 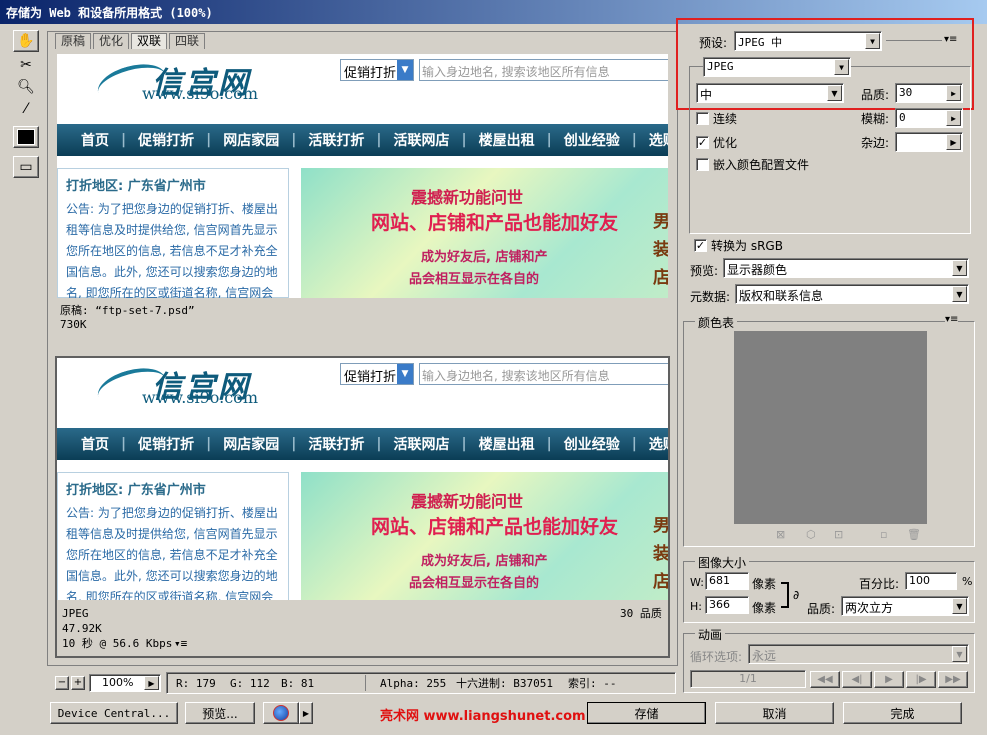 What do you see at coordinates (26, 109) in the screenshot?
I see `eyedropper-tool-icon: ⁄` at bounding box center [26, 109].